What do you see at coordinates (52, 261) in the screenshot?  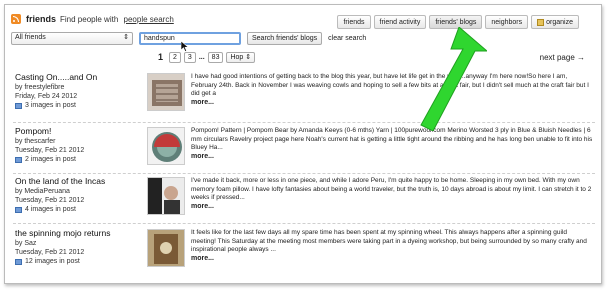 I see `image-count-label: 12 images in post` at bounding box center [52, 261].